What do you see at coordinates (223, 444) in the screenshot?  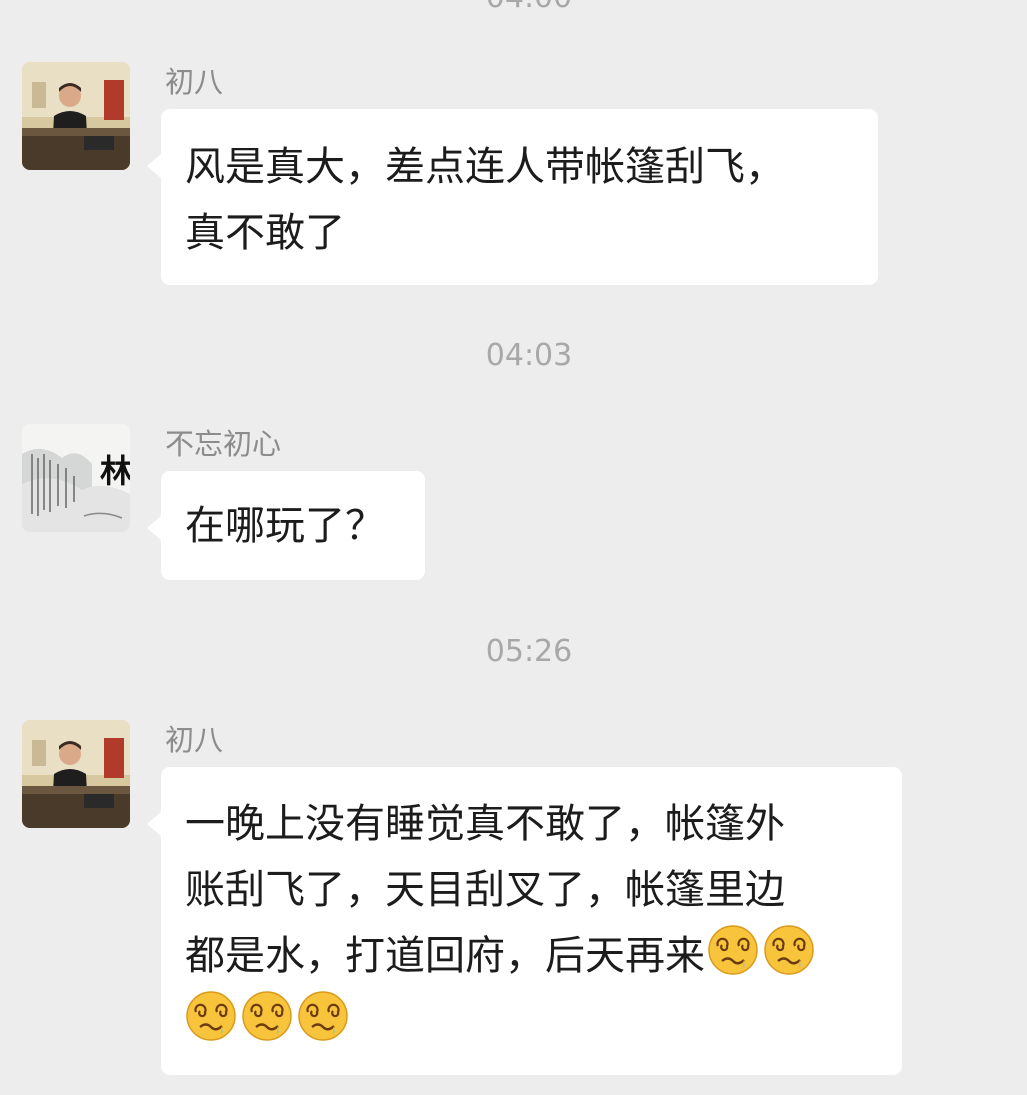 I see `sender-name: 不忘初心` at bounding box center [223, 444].